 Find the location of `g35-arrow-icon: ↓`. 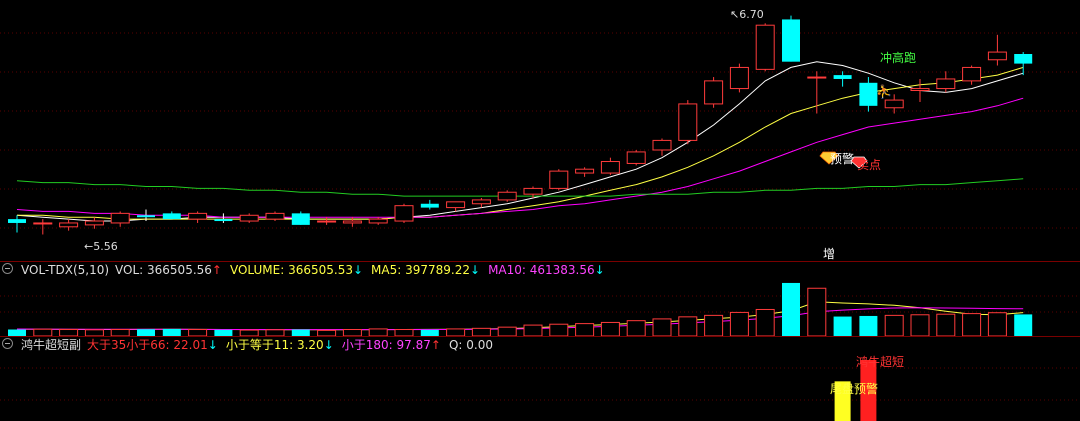

g35-arrow-icon: ↓ is located at coordinates (212, 345).